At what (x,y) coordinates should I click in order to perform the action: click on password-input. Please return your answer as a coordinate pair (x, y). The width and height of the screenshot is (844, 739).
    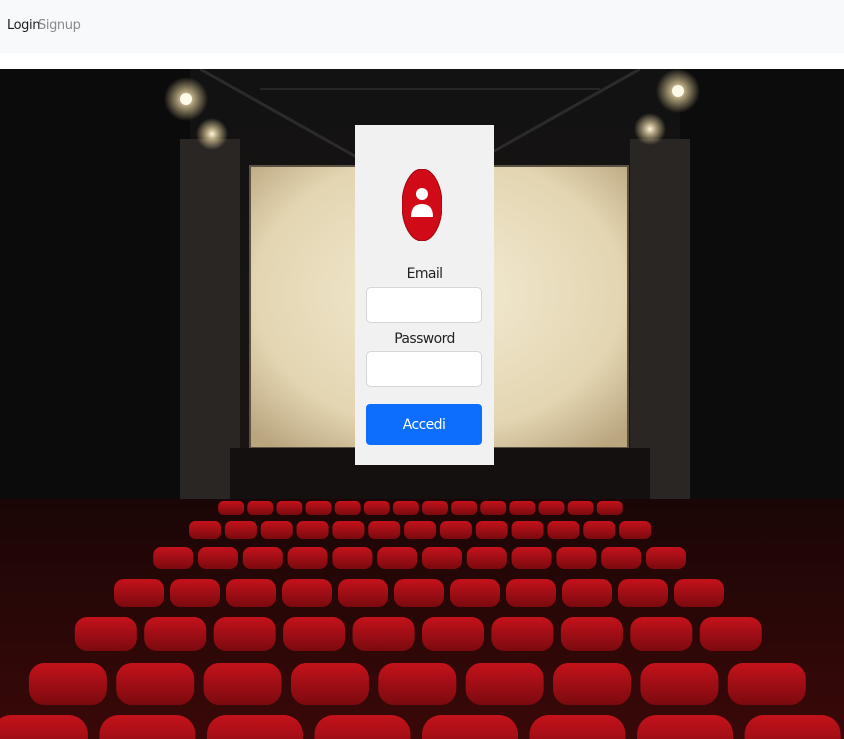
    Looking at the image, I should click on (424, 369).